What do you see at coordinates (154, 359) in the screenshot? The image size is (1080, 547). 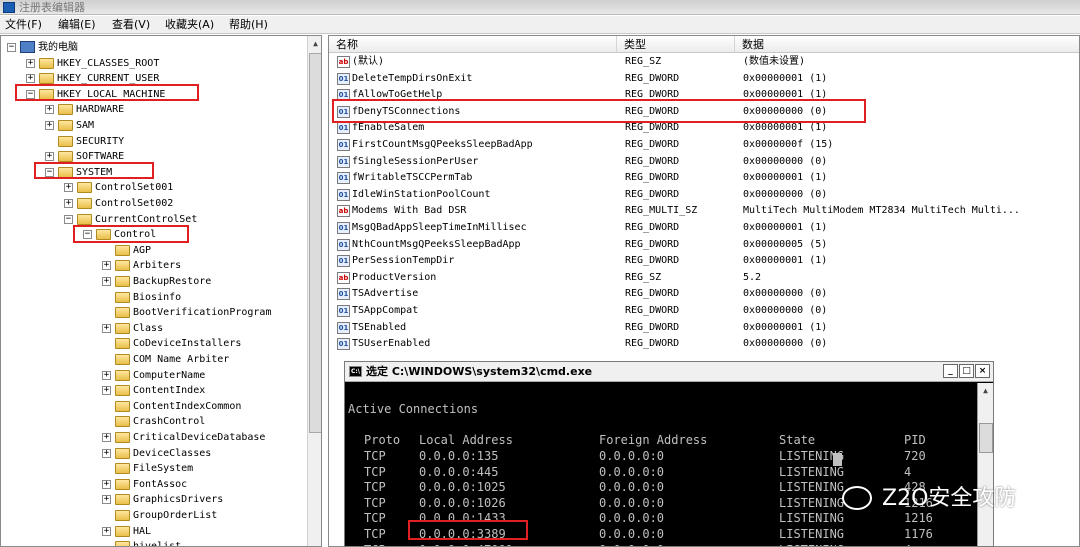 I see `tree-node: COM Name Arbiter` at bounding box center [154, 359].